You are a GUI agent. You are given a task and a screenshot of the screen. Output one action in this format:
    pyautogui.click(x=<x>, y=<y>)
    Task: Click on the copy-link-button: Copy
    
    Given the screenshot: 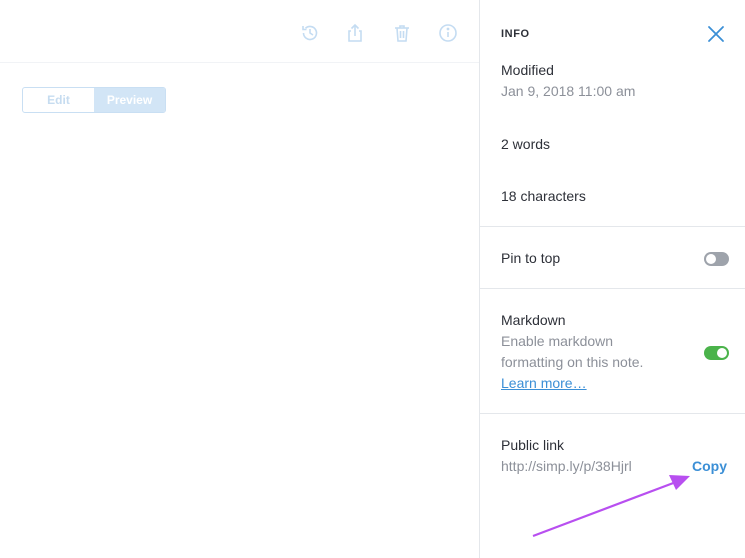 What is the action you would take?
    pyautogui.click(x=709, y=466)
    